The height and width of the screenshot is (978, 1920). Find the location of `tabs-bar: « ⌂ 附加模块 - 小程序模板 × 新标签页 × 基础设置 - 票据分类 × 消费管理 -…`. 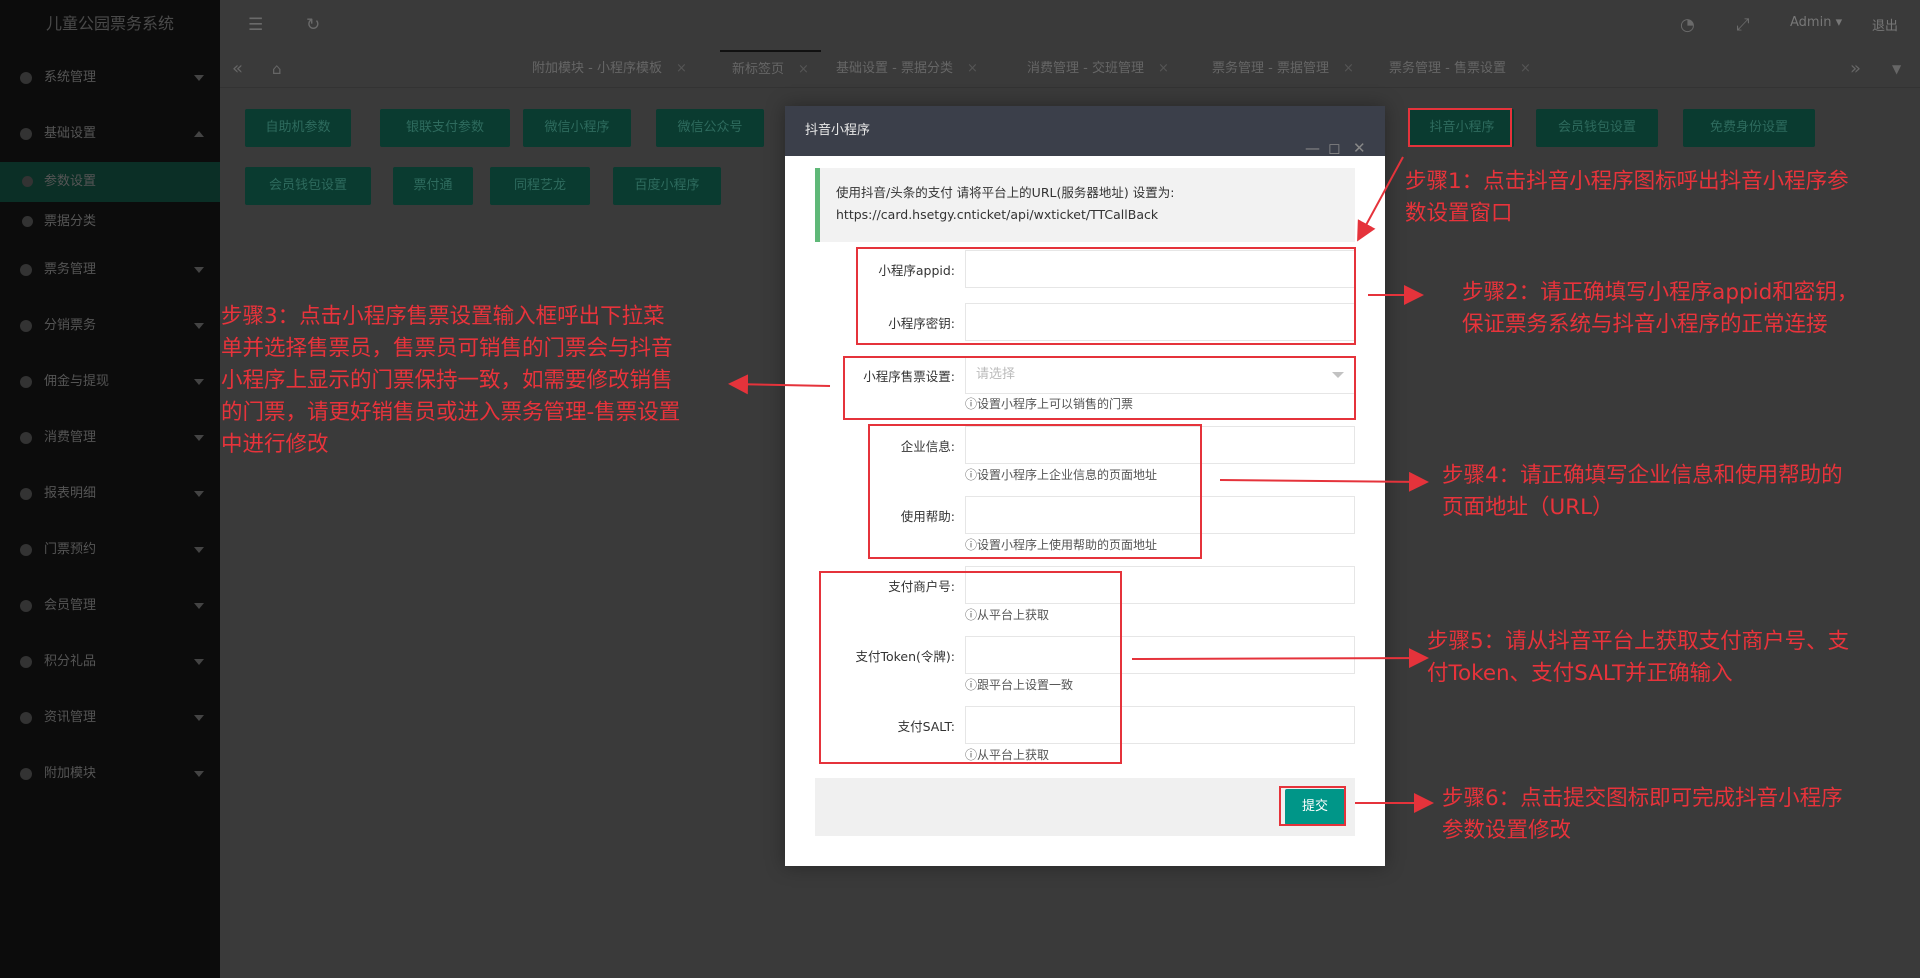

tabs-bar: « ⌂ 附加模块 - 小程序模板 × 新标签页 × 基础设置 - 票据分类 × 消费管理 -… is located at coordinates (1070, 69).